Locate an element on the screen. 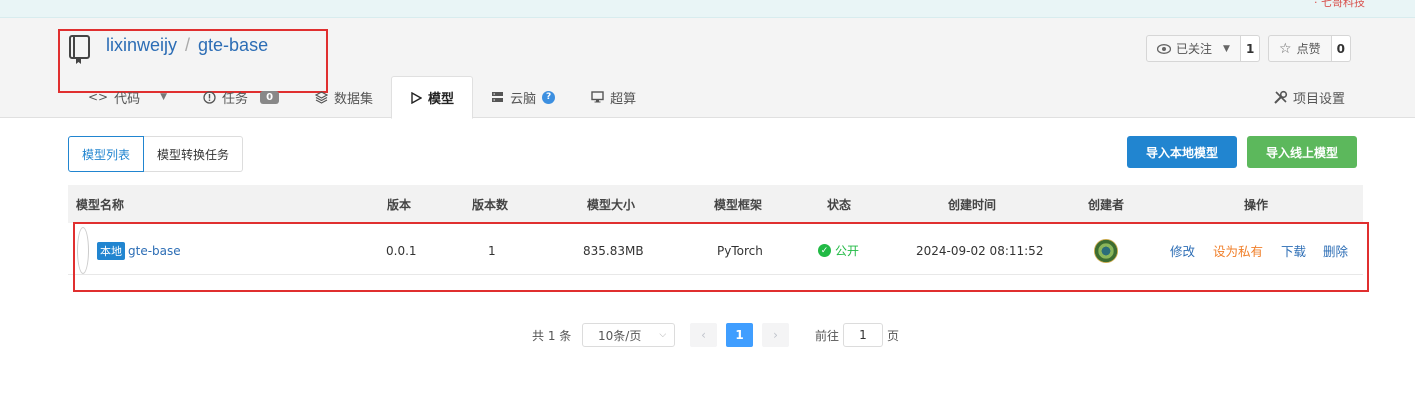  project-settings-link: 项目设置 is located at coordinates (1309, 97).